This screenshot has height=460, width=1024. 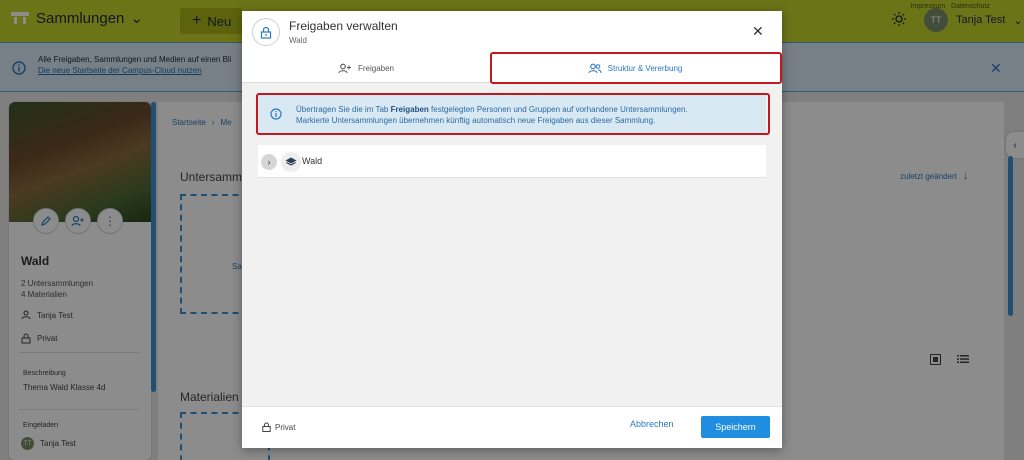 I want to click on expand-chevron-icon: ›, so click(x=269, y=162).